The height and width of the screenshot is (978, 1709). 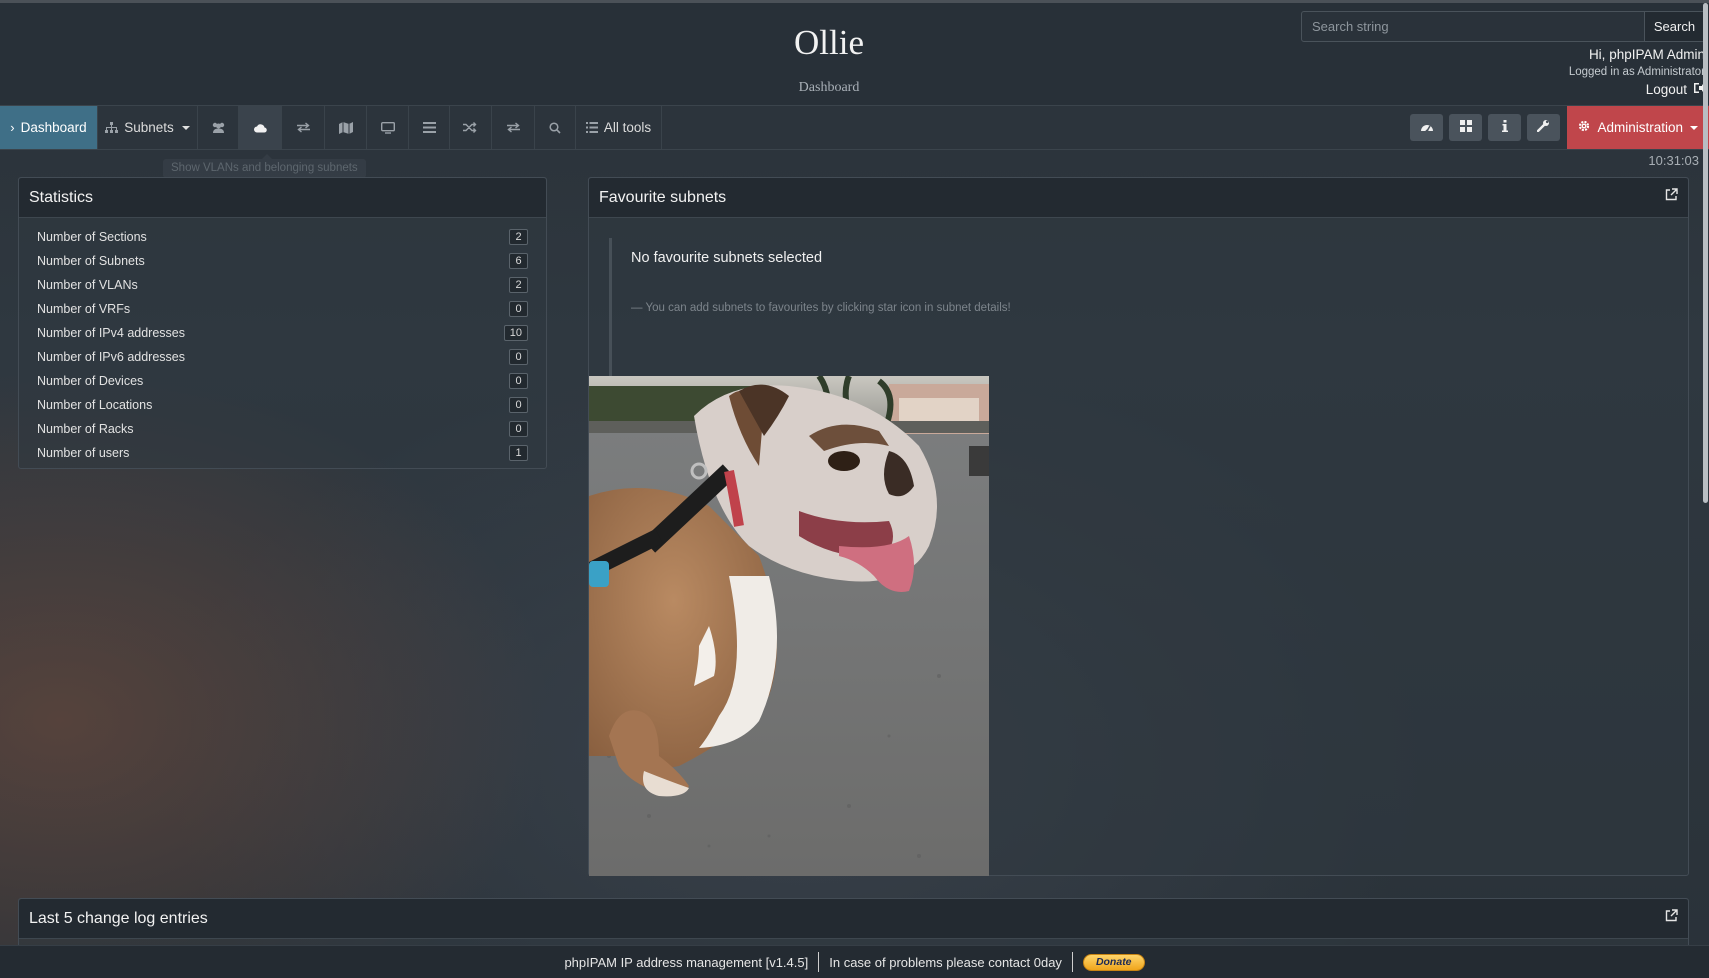 I want to click on administration-menu: Administration, so click(x=1638, y=127).